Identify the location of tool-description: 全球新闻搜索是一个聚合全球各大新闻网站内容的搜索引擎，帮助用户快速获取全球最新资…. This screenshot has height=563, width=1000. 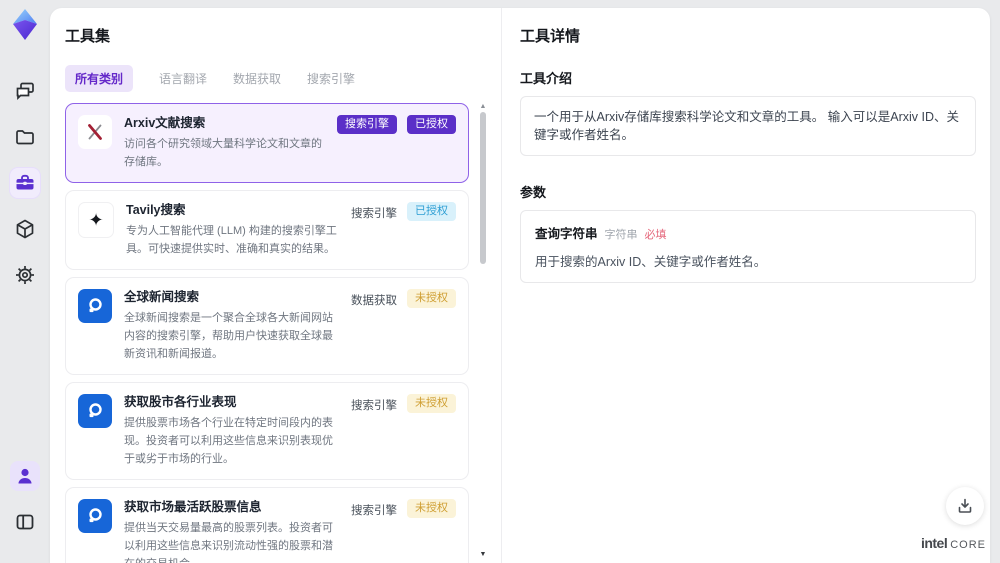
(228, 336).